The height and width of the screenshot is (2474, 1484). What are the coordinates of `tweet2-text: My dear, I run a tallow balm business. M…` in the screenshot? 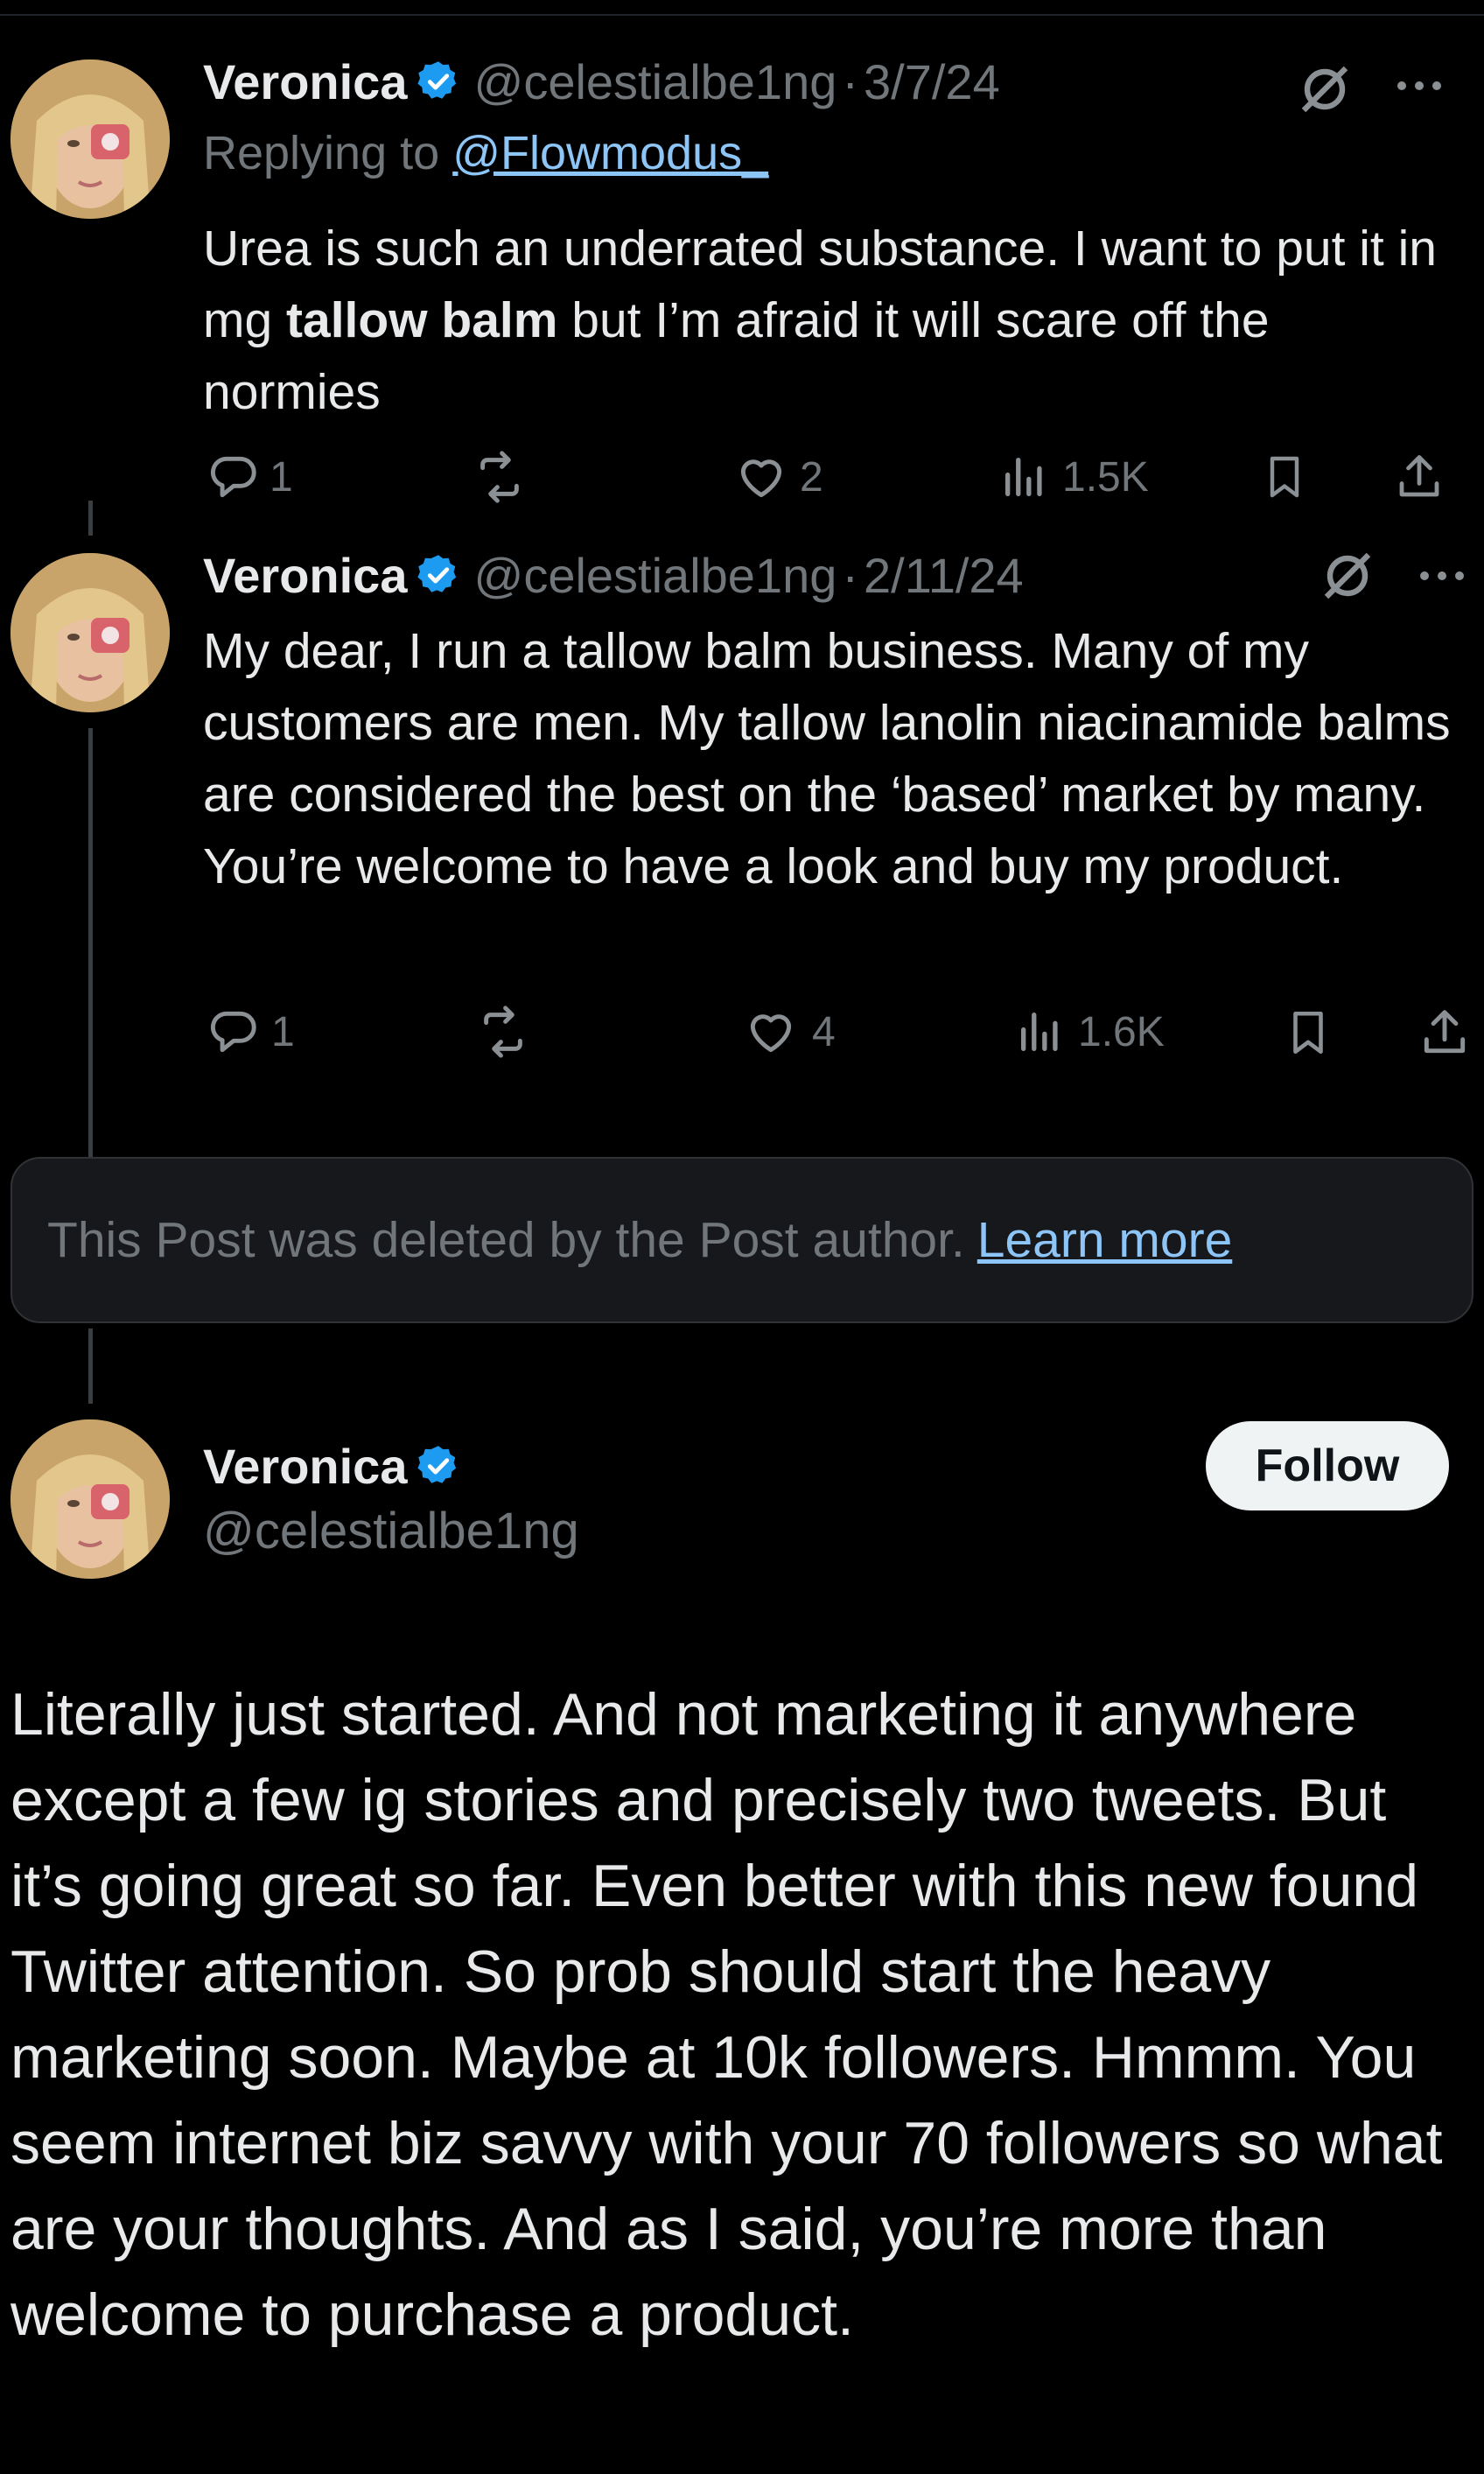 It's located at (827, 758).